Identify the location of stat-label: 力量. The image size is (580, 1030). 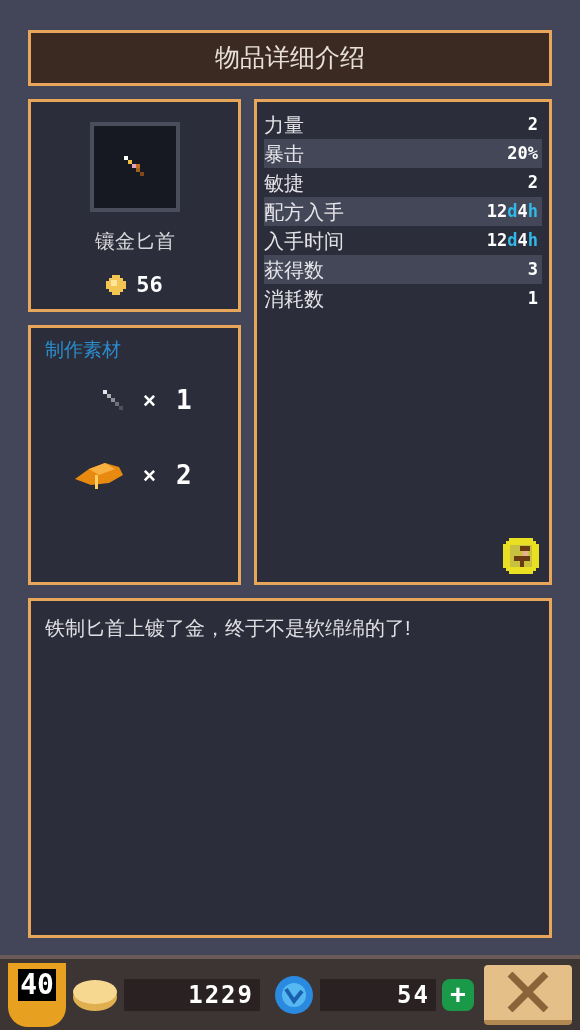
(284, 124).